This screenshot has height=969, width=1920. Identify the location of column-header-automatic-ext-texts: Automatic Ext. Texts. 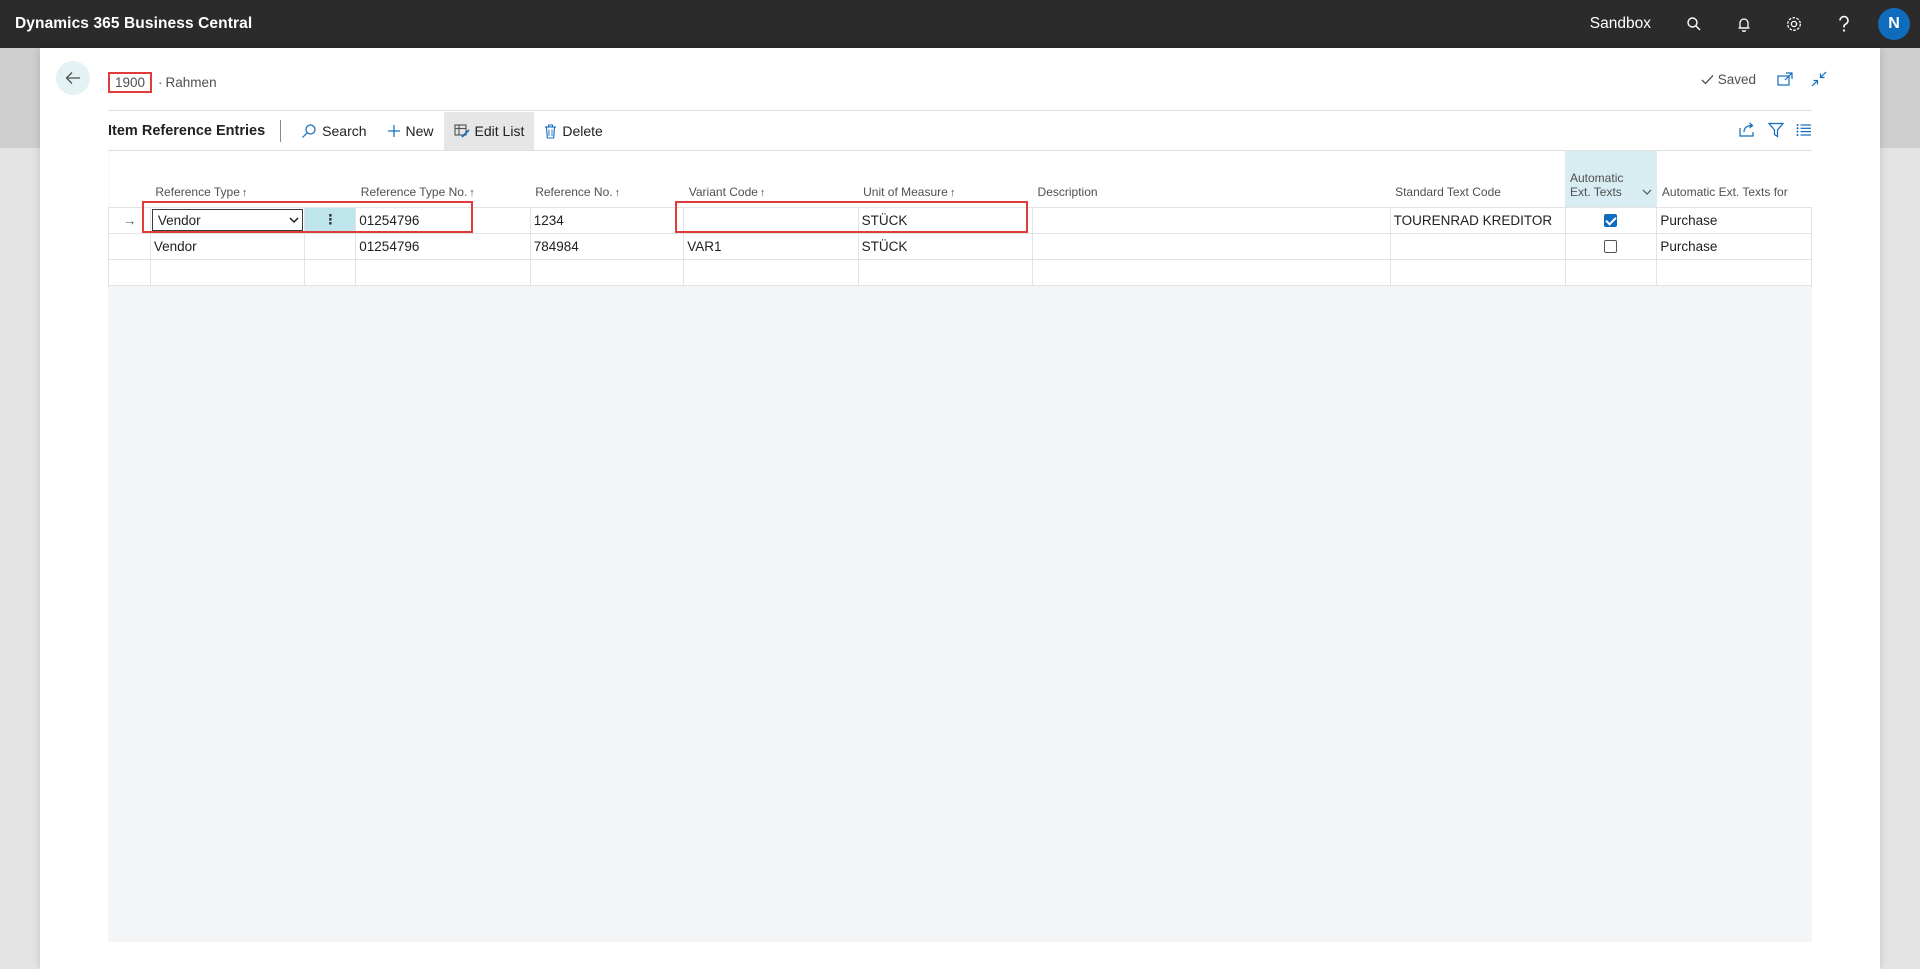
(1611, 179).